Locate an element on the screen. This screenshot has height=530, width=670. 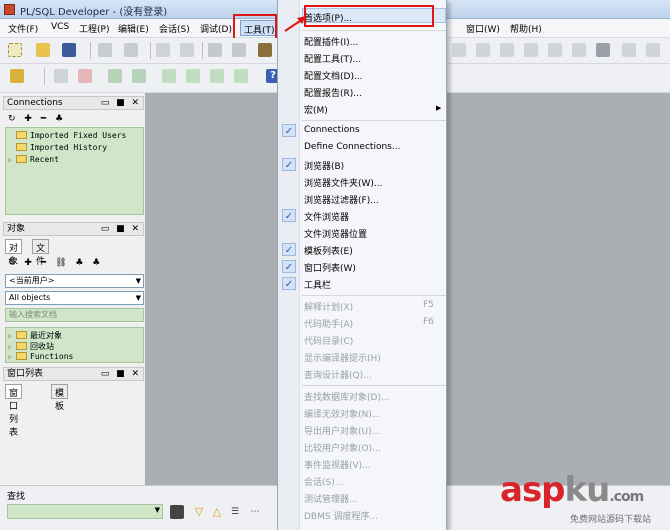
tools-menu-item-14: 窗口列表(W) is located at coordinates (330, 267).